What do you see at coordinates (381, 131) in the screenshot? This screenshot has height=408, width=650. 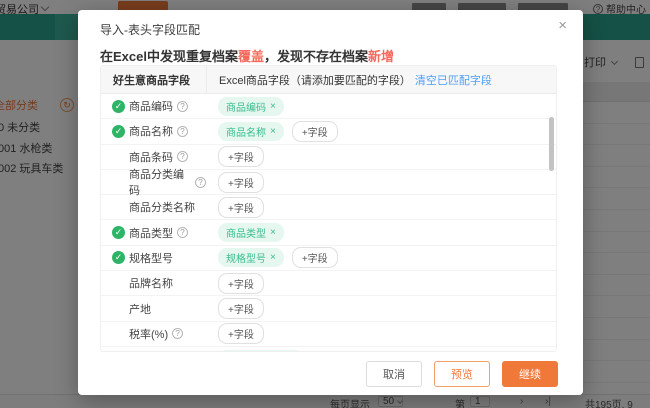 I see `excel-field-cell: 商品名称 × +字段` at bounding box center [381, 131].